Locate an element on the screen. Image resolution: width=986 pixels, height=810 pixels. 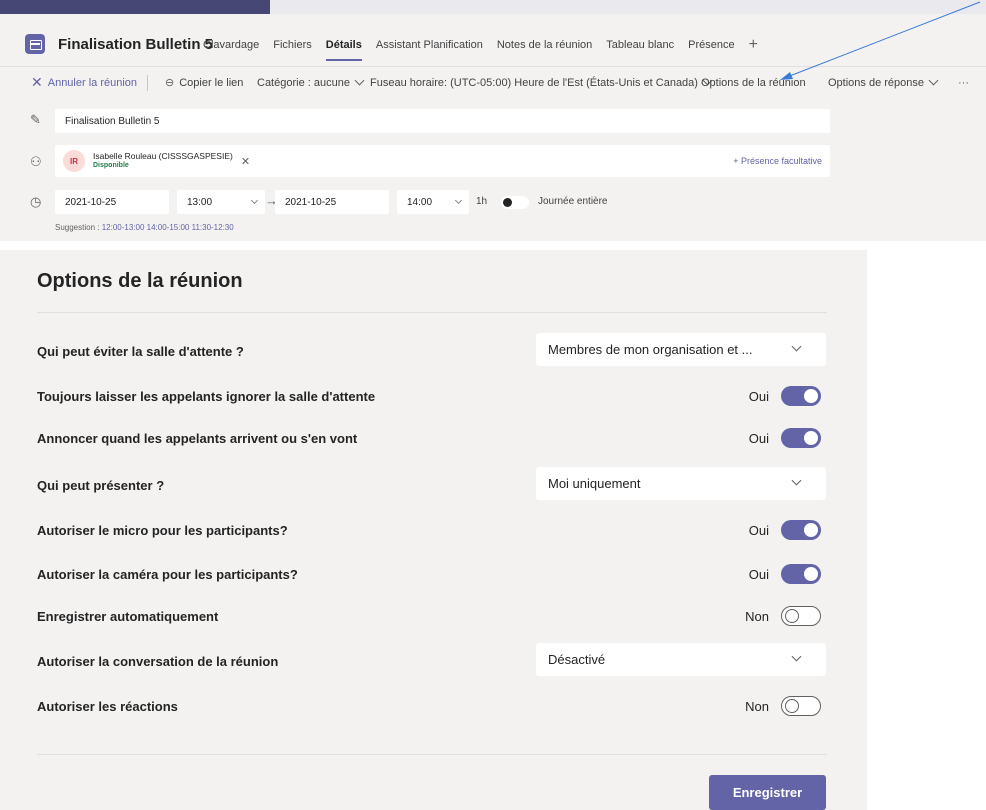
suggestion-link: 12:00-13:00 is located at coordinates (123, 227).